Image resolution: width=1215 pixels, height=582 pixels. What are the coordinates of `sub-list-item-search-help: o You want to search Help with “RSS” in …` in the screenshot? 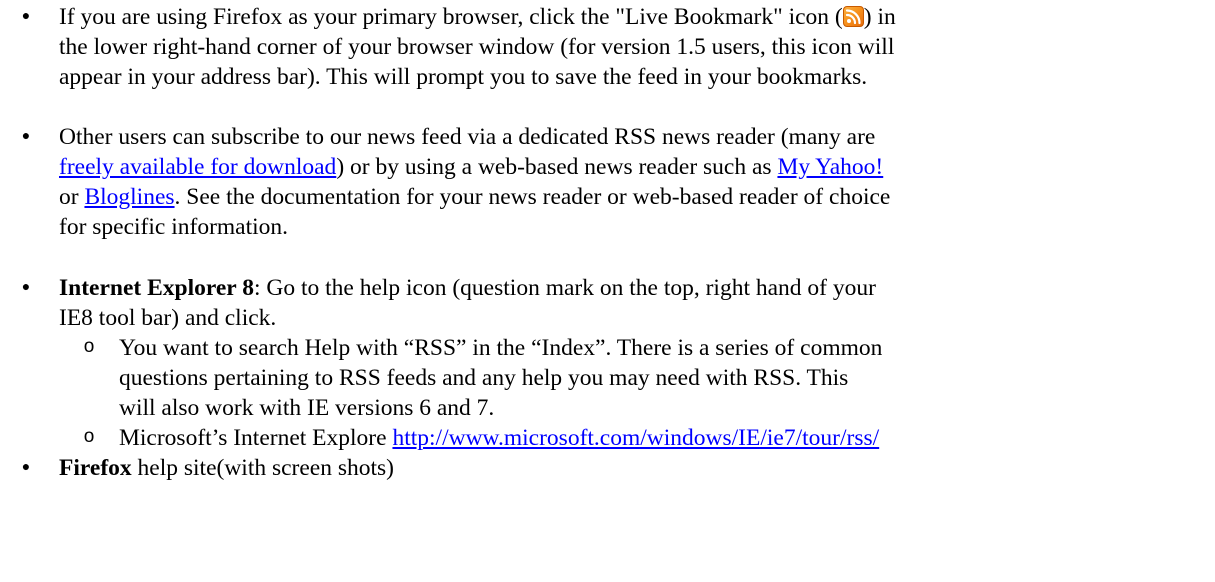 It's located at (646, 378).